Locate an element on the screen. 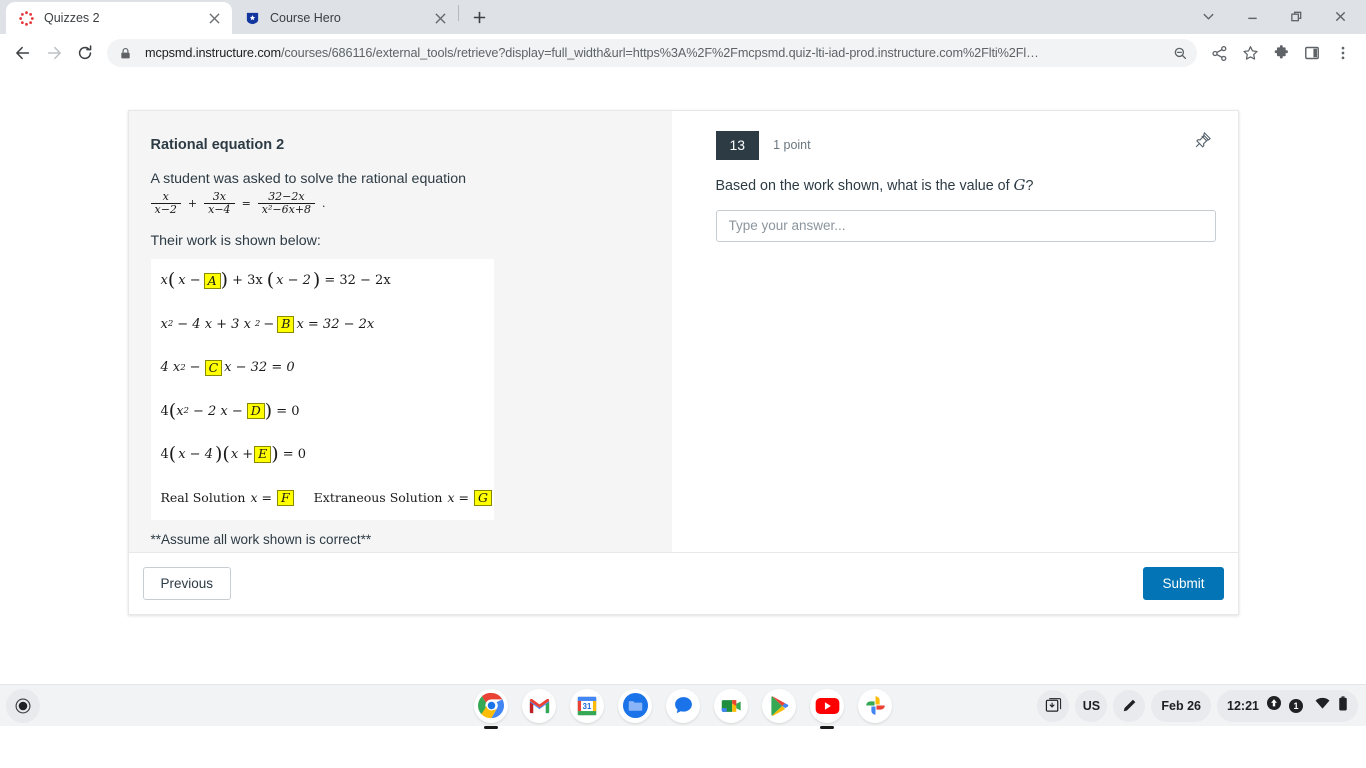 This screenshot has height=768, width=1366. work-token: = 32 − 2x is located at coordinates (357, 281).